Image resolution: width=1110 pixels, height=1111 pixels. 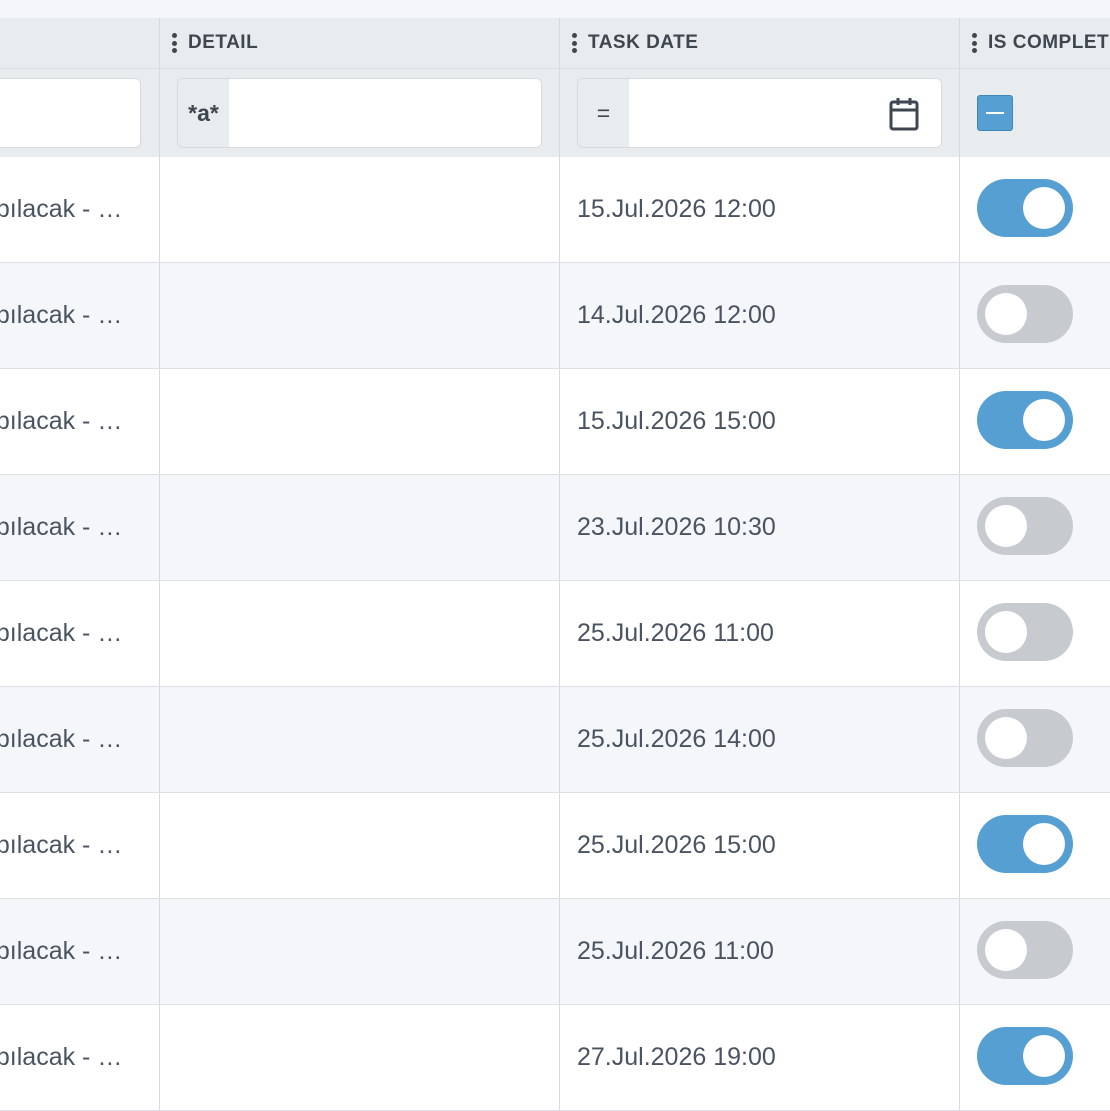 I want to click on task-date-text: 25.Jul.2026 14:00, so click(x=676, y=739).